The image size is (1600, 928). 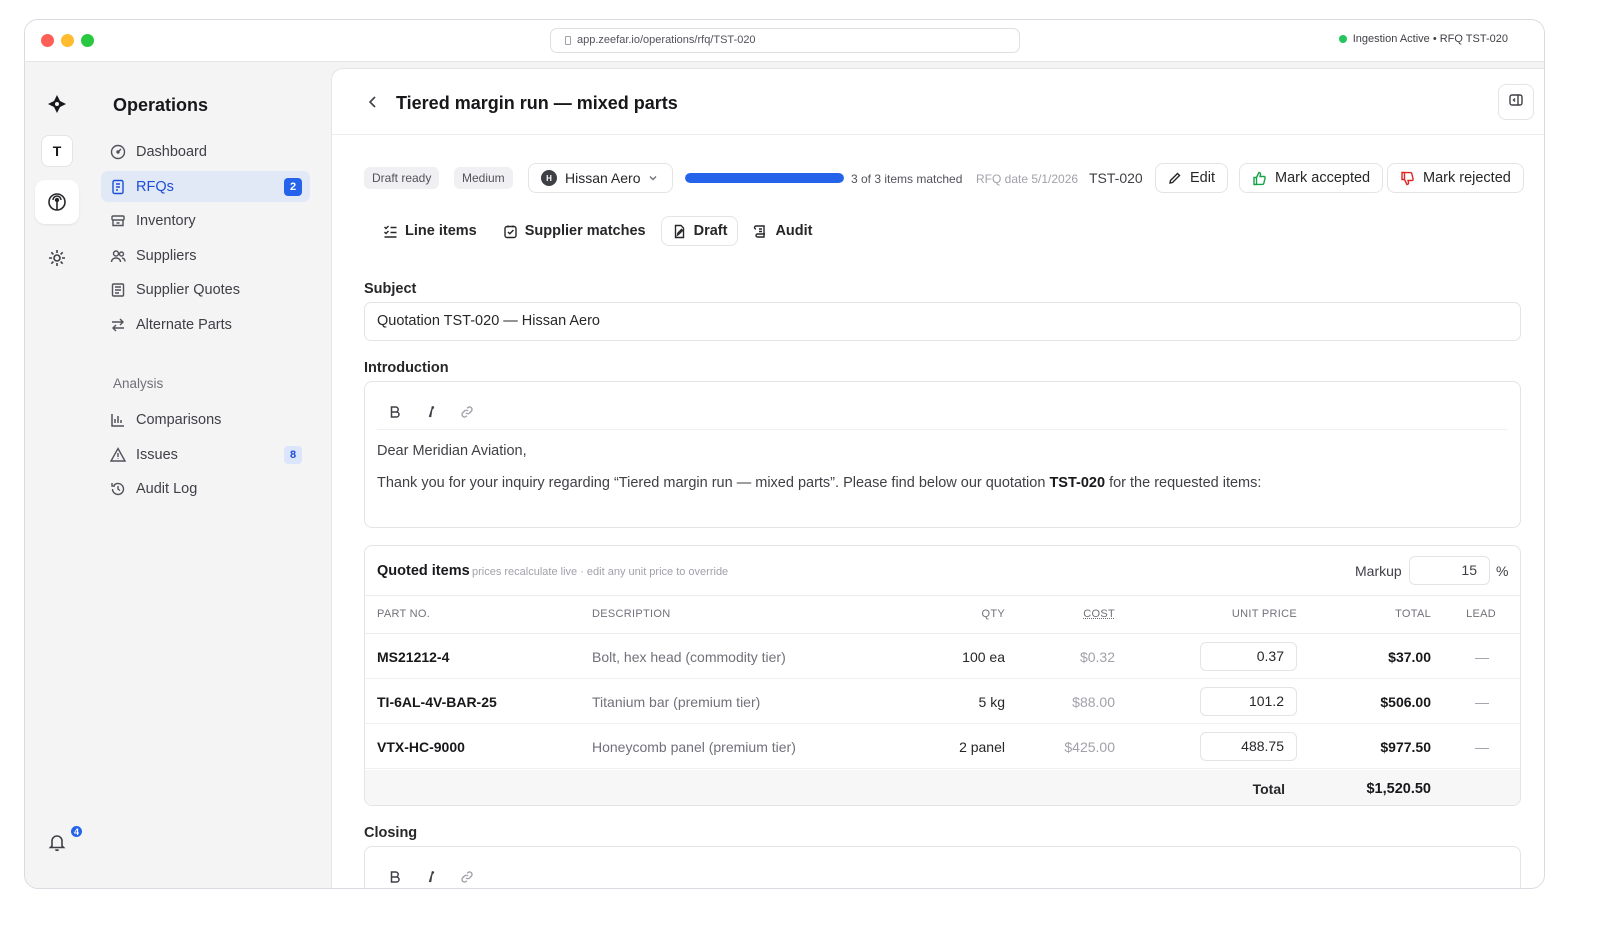 What do you see at coordinates (118, 152) in the screenshot?
I see `dashboard-icon` at bounding box center [118, 152].